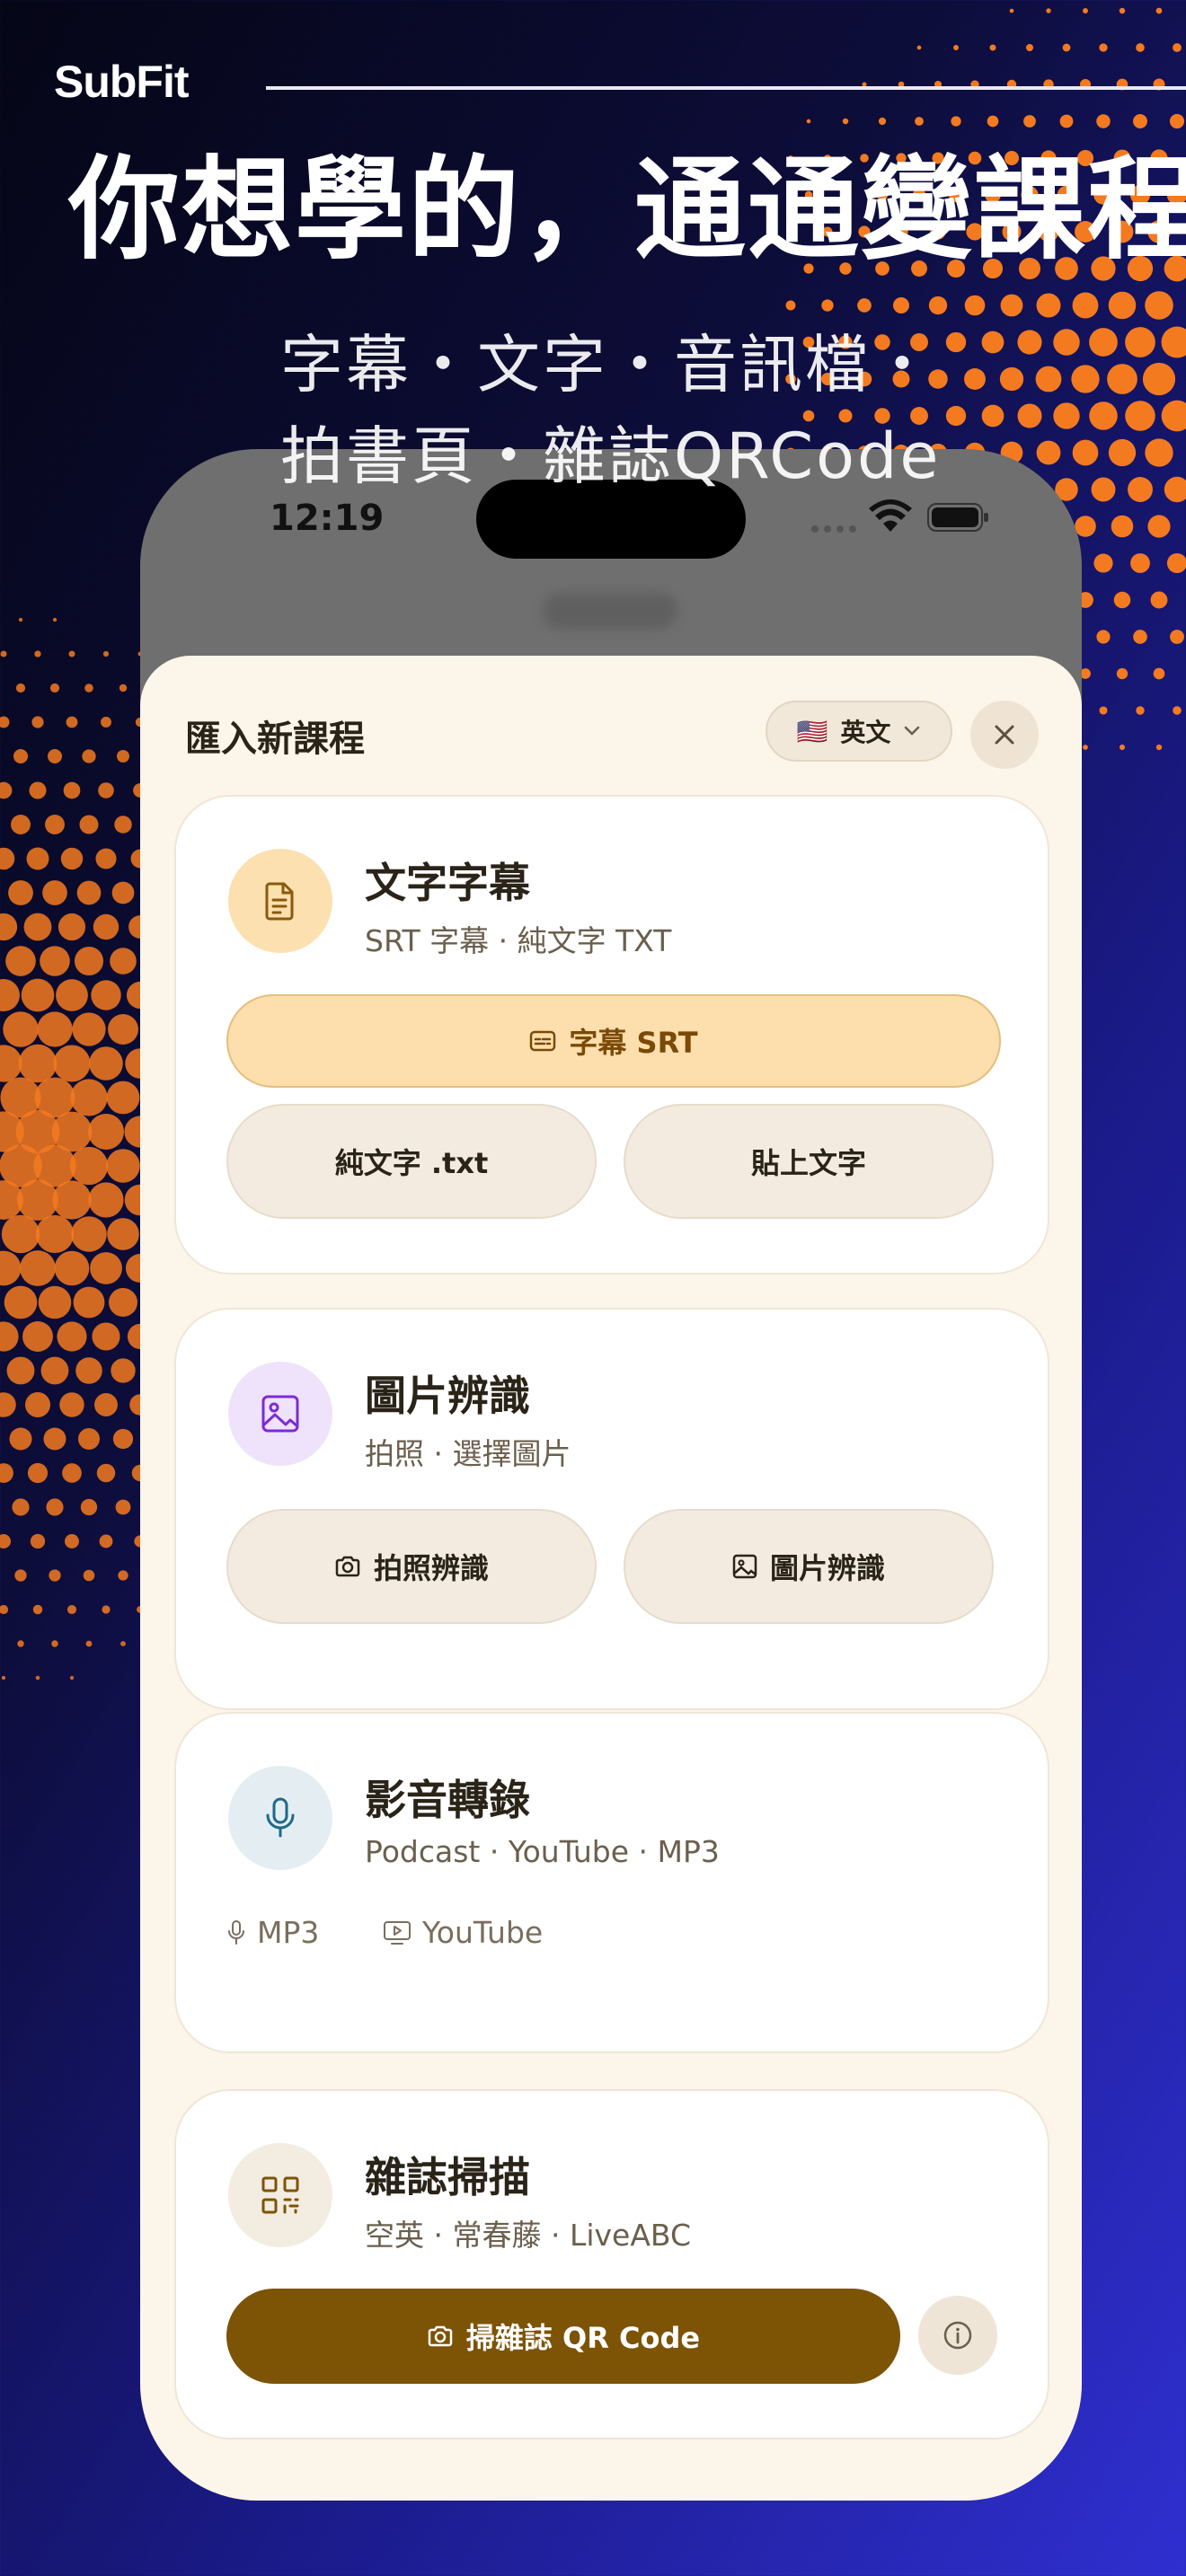 The width and height of the screenshot is (1186, 2576). What do you see at coordinates (809, 1161) in the screenshot?
I see `paste-text-button: 貼上文字` at bounding box center [809, 1161].